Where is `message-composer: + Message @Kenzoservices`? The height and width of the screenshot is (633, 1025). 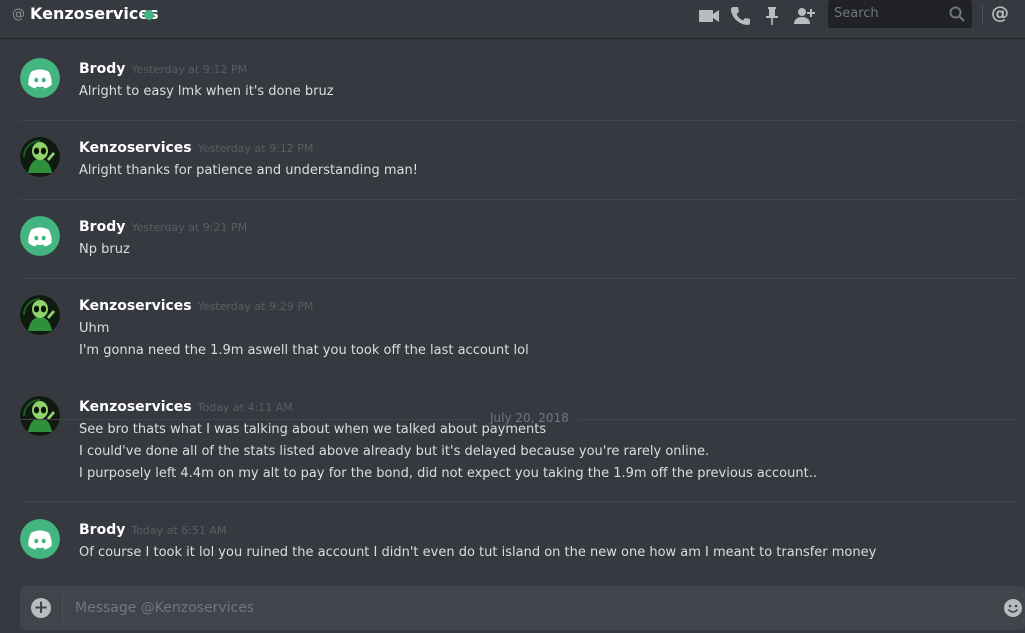
message-composer: + Message @Kenzoservices is located at coordinates (522, 608).